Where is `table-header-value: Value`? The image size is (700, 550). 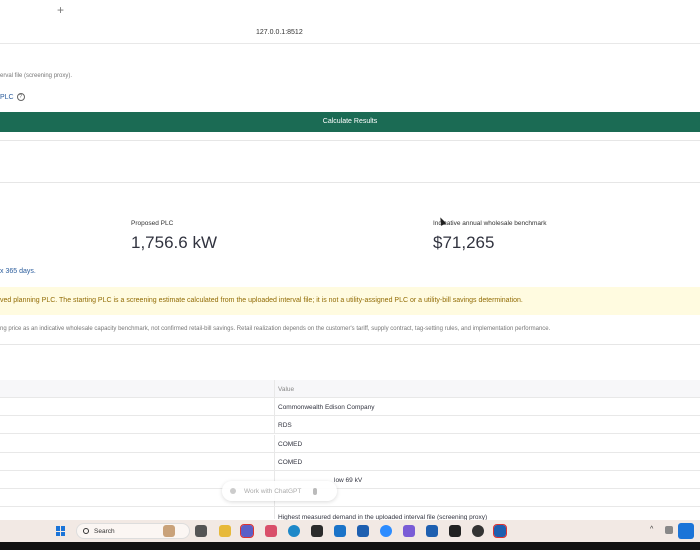 table-header-value: Value is located at coordinates (286, 389).